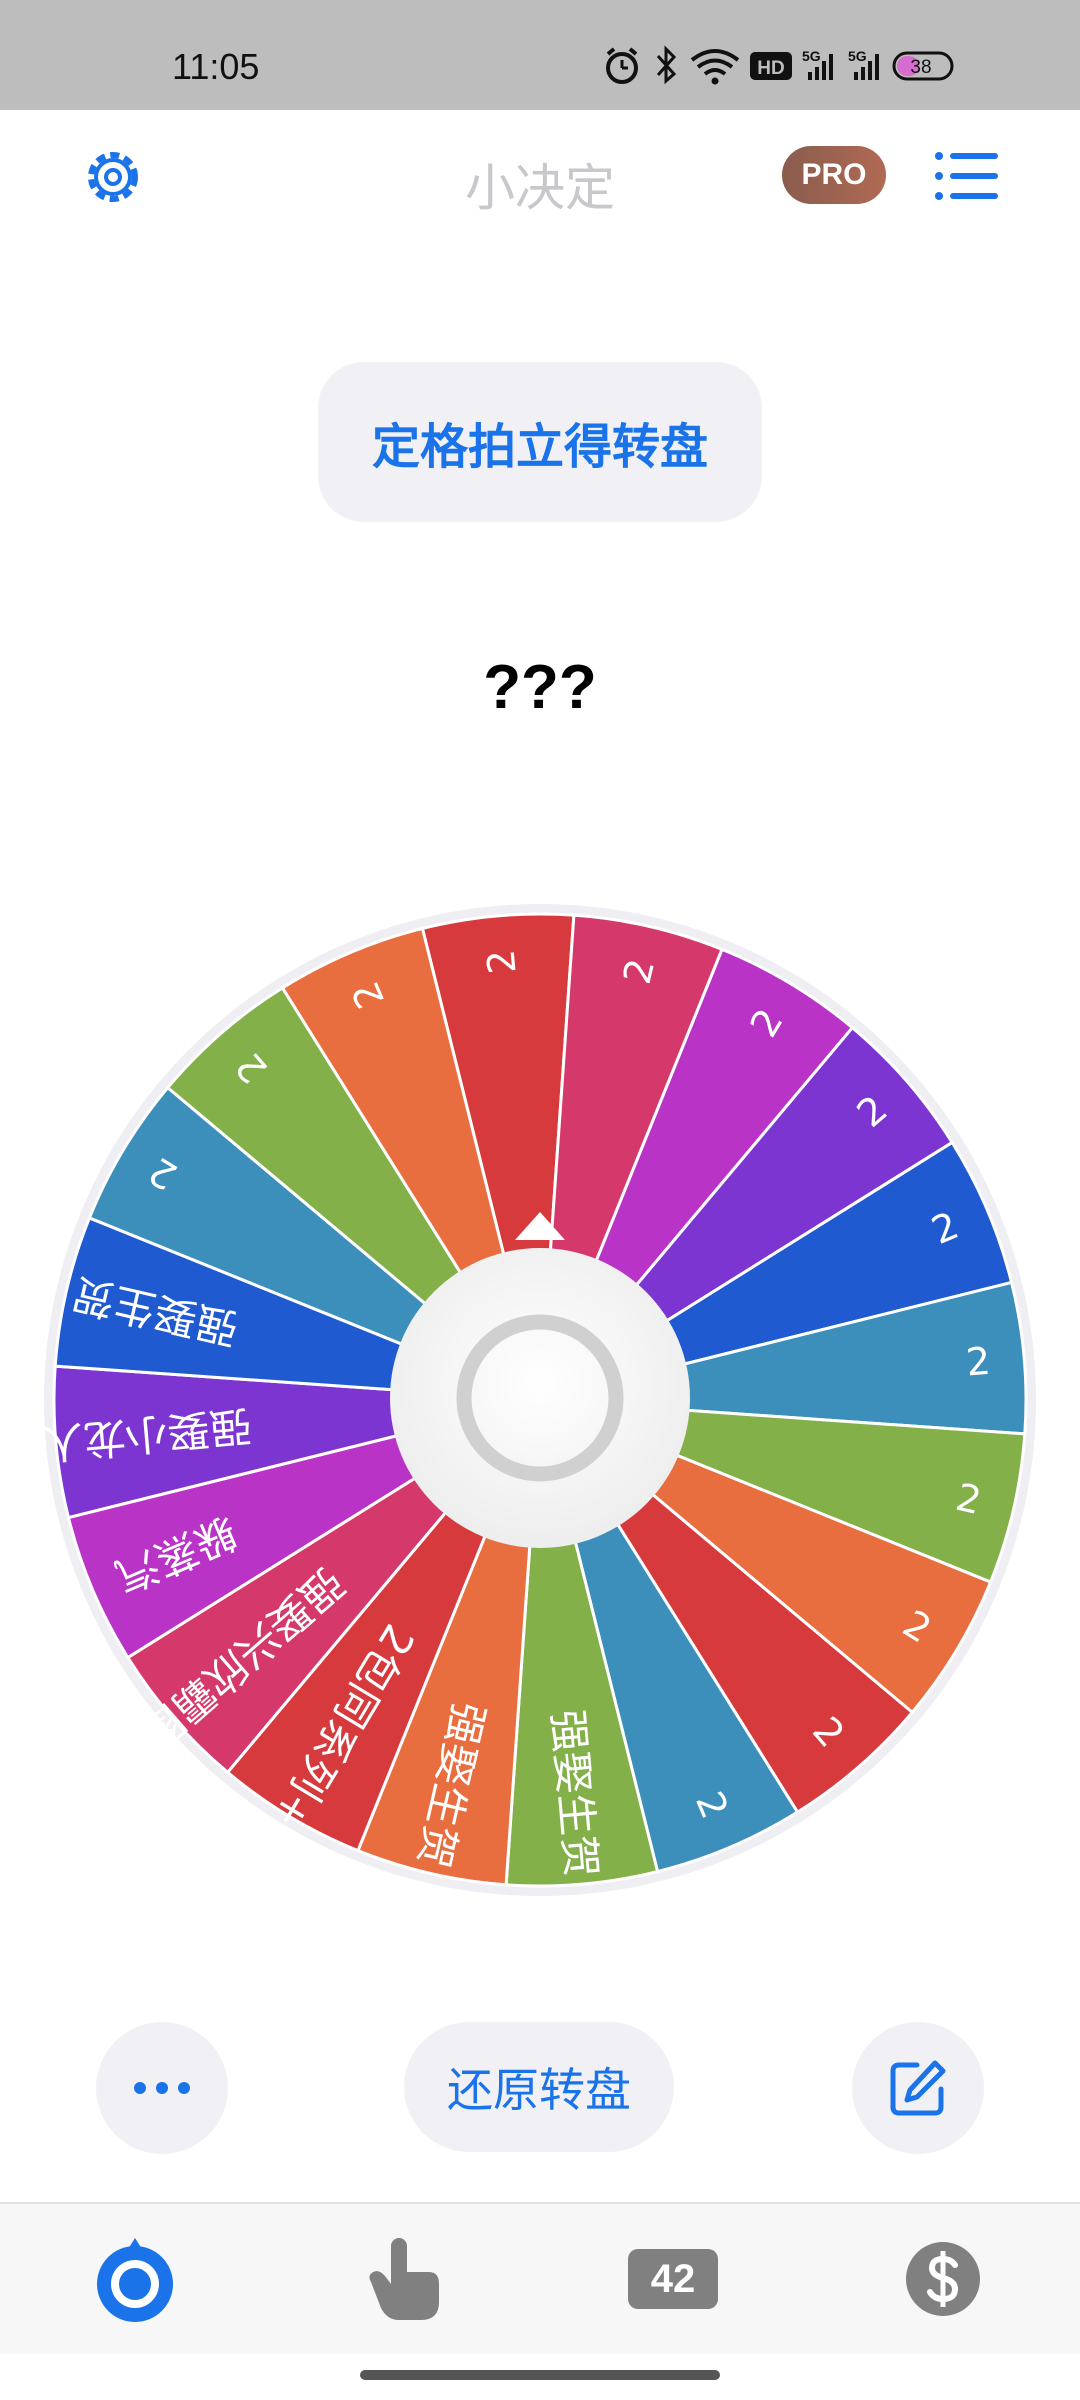 The width and height of the screenshot is (1080, 2400). I want to click on edit-icon, so click(918, 2088).